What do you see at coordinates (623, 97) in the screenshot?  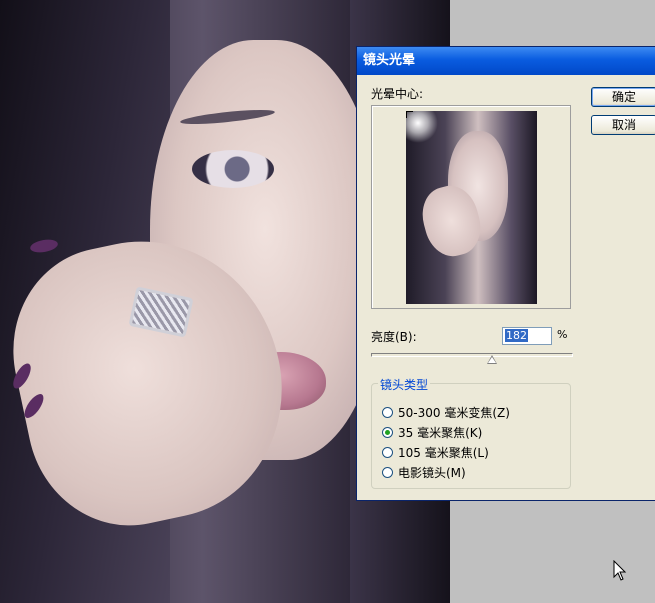 I see `ok-button: 确定` at bounding box center [623, 97].